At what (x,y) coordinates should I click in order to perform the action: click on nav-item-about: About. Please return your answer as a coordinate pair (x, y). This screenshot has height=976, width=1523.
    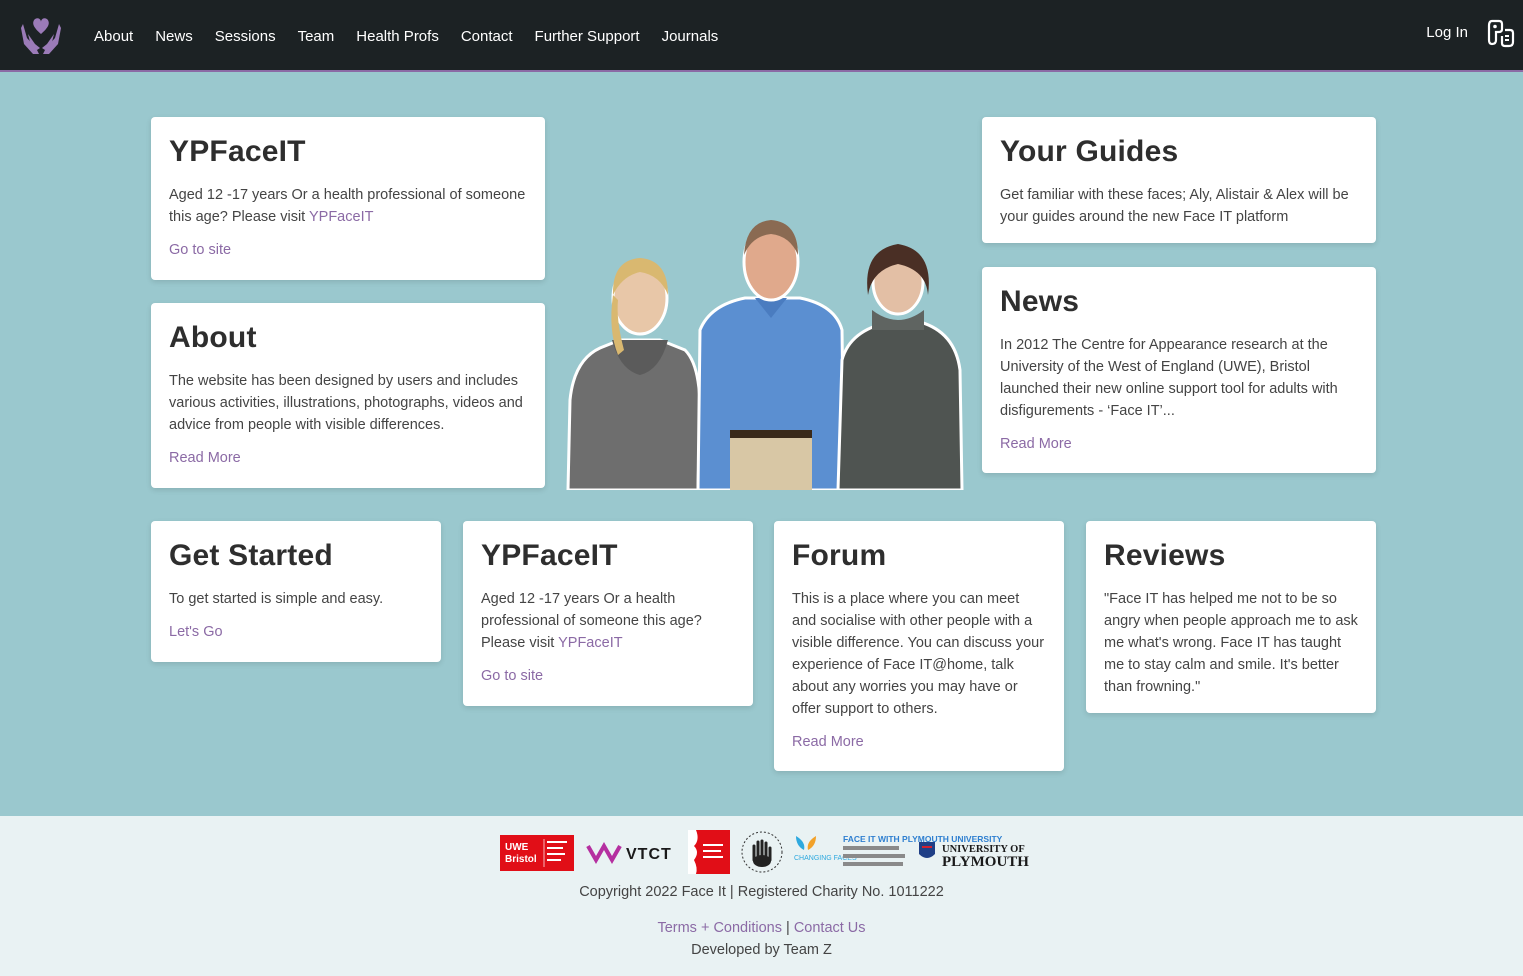
    Looking at the image, I should click on (113, 36).